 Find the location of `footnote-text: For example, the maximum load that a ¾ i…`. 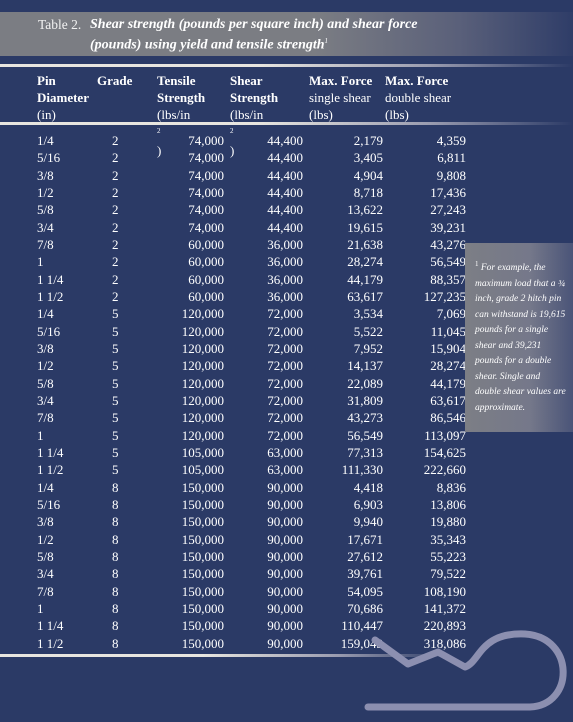

footnote-text: For example, the maximum load that a ¾ i… is located at coordinates (520, 338).